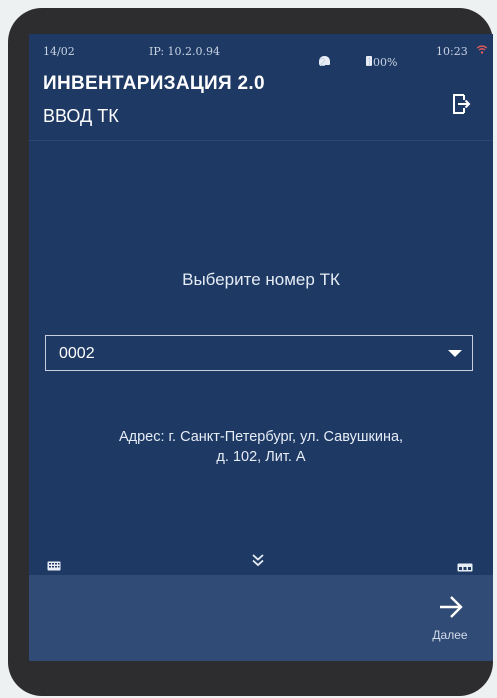  I want to click on header-divider, so click(261, 140).